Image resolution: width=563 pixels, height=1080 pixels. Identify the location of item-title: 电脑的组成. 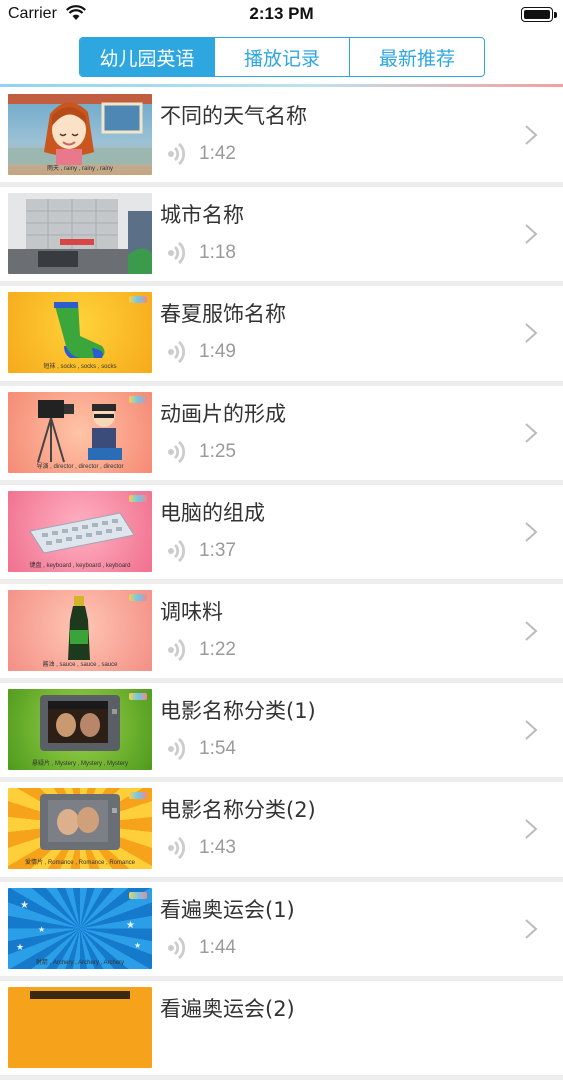
(212, 512).